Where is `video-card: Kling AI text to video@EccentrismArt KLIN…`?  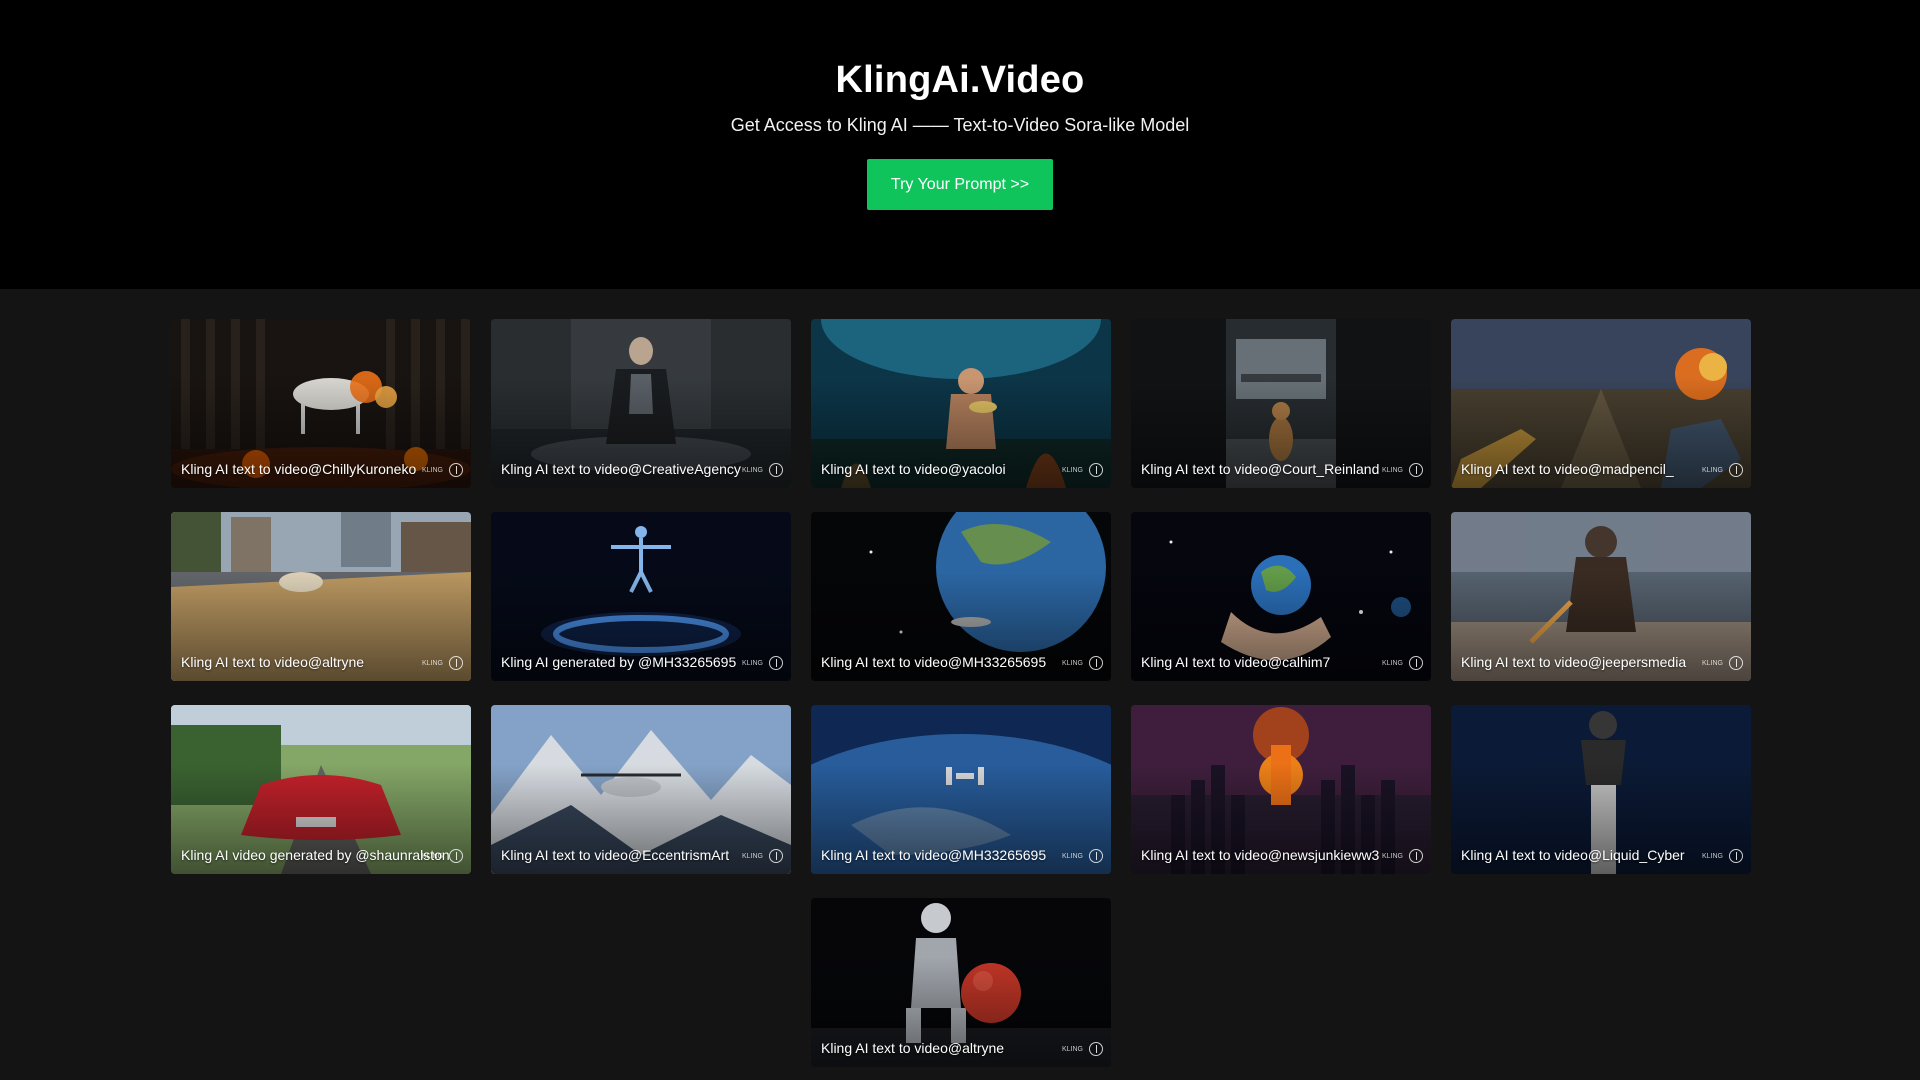
video-card: Kling AI text to video@EccentrismArt KLIN… is located at coordinates (641, 789).